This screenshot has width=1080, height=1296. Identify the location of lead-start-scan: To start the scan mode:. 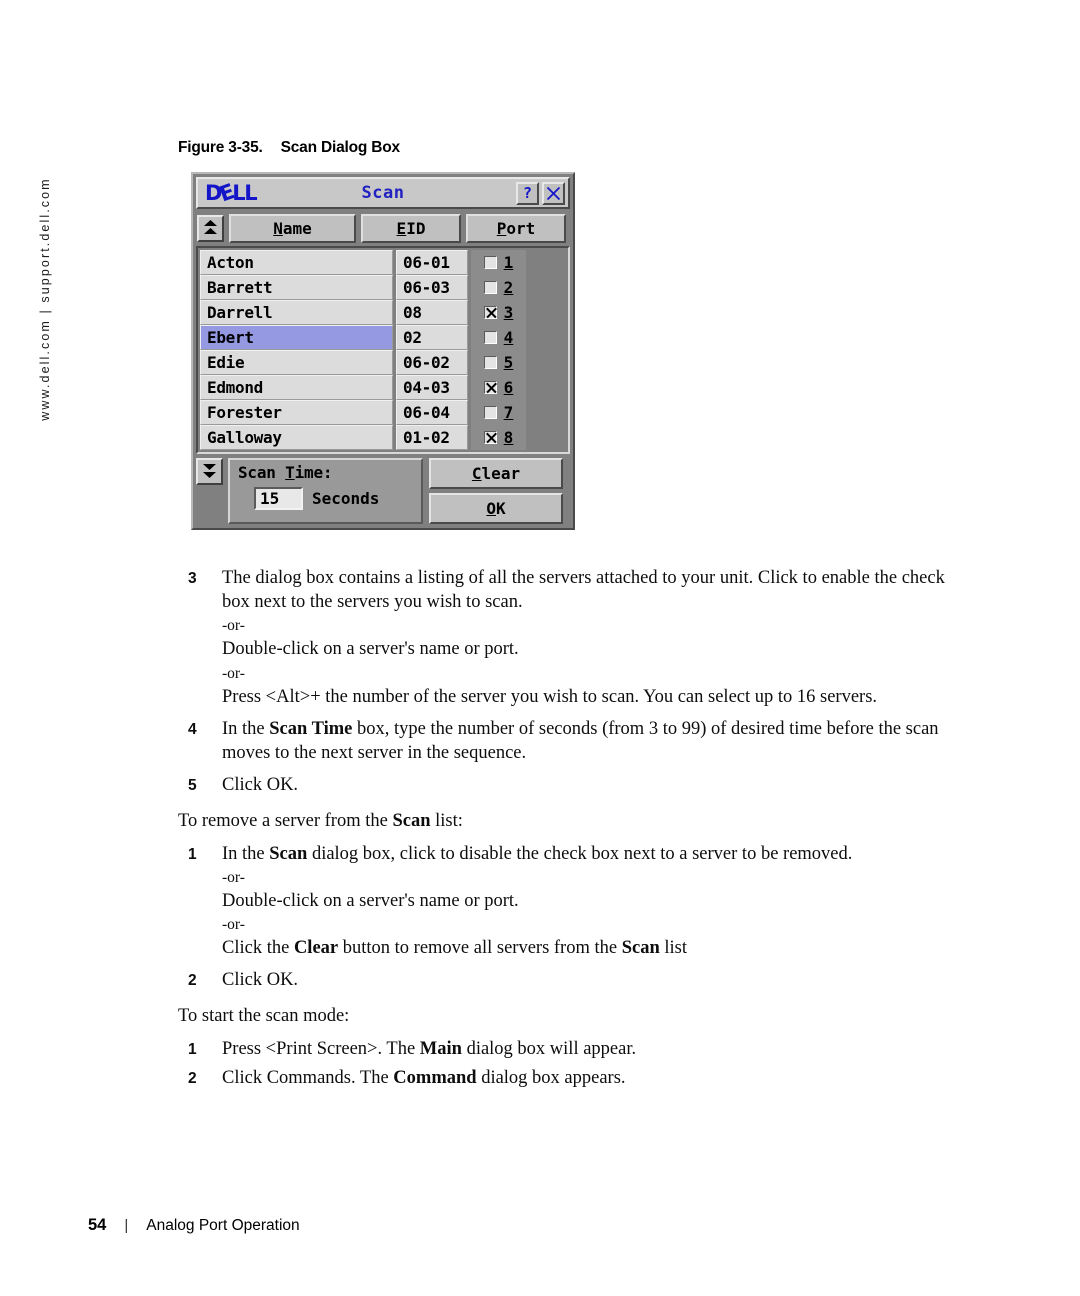
(540, 1016).